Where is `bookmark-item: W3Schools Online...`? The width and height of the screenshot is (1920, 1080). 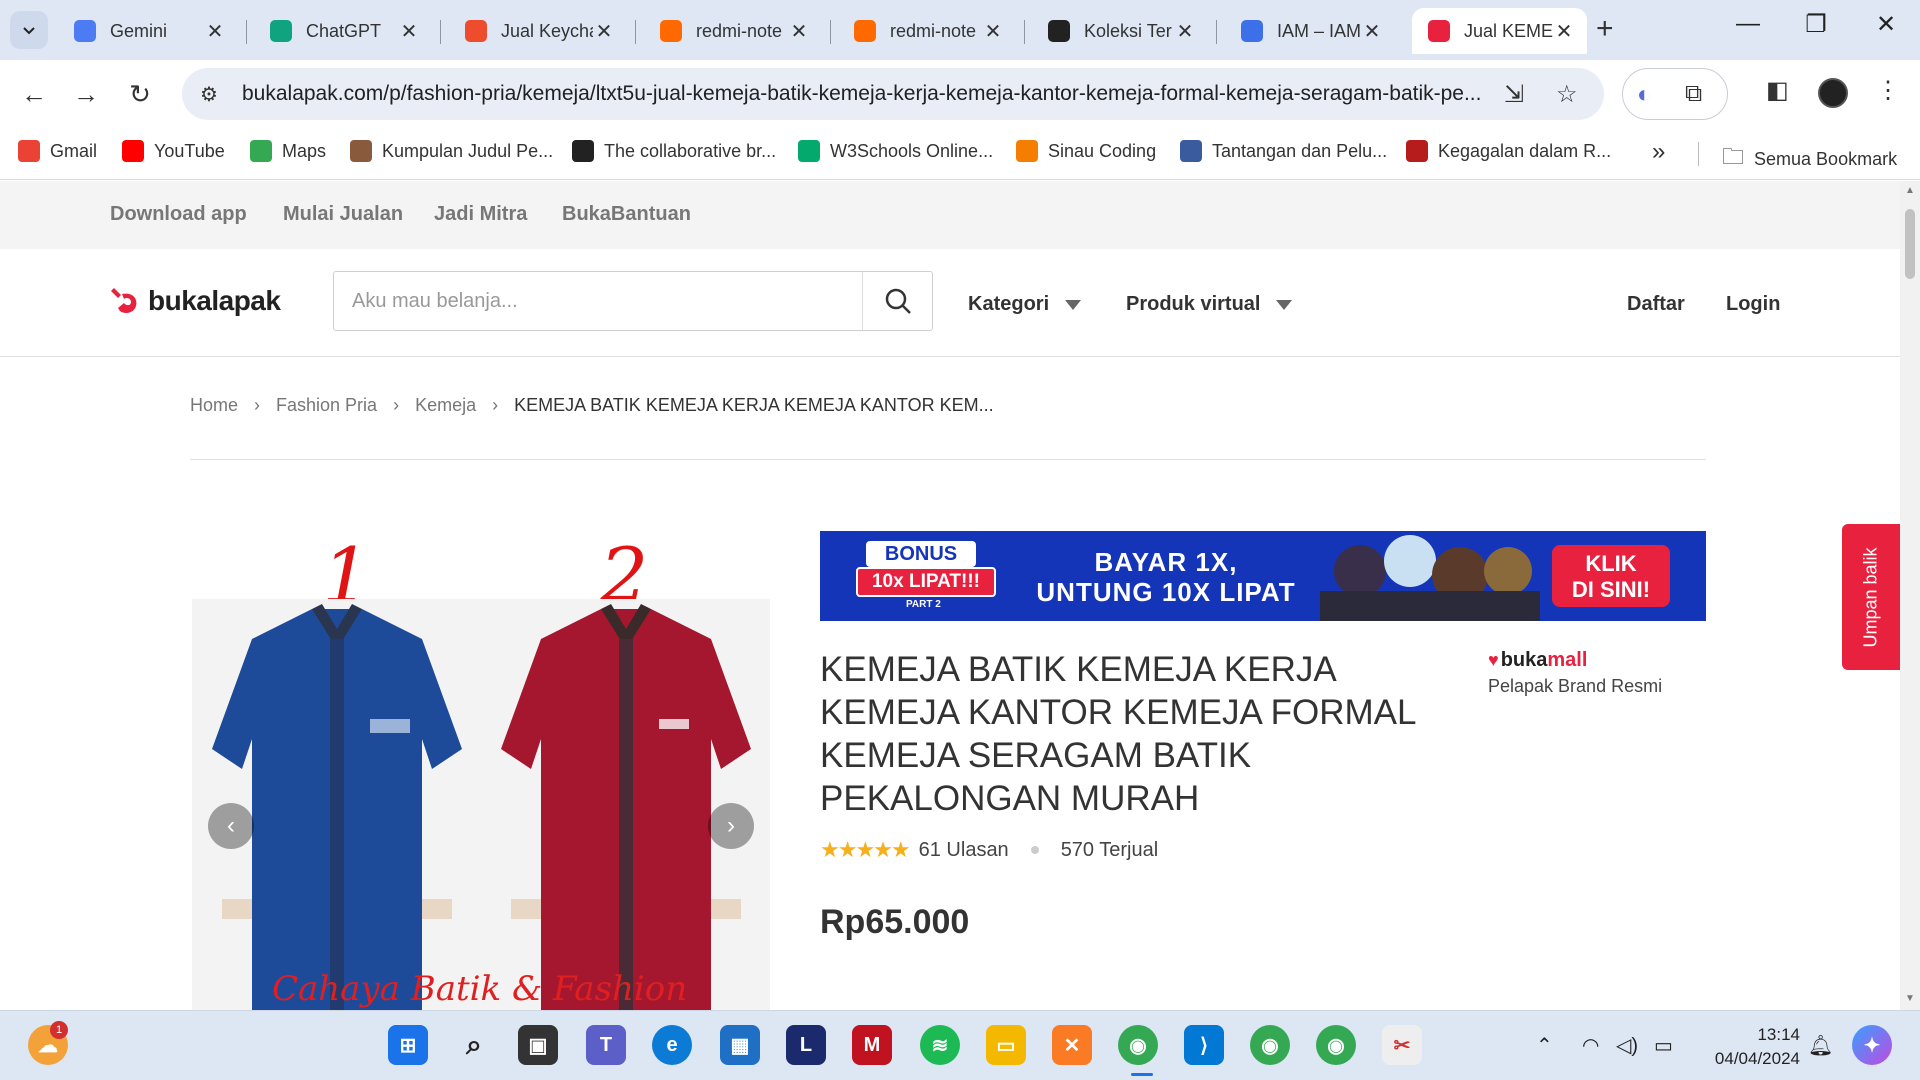
bookmark-item: W3Schools Online... is located at coordinates (895, 151).